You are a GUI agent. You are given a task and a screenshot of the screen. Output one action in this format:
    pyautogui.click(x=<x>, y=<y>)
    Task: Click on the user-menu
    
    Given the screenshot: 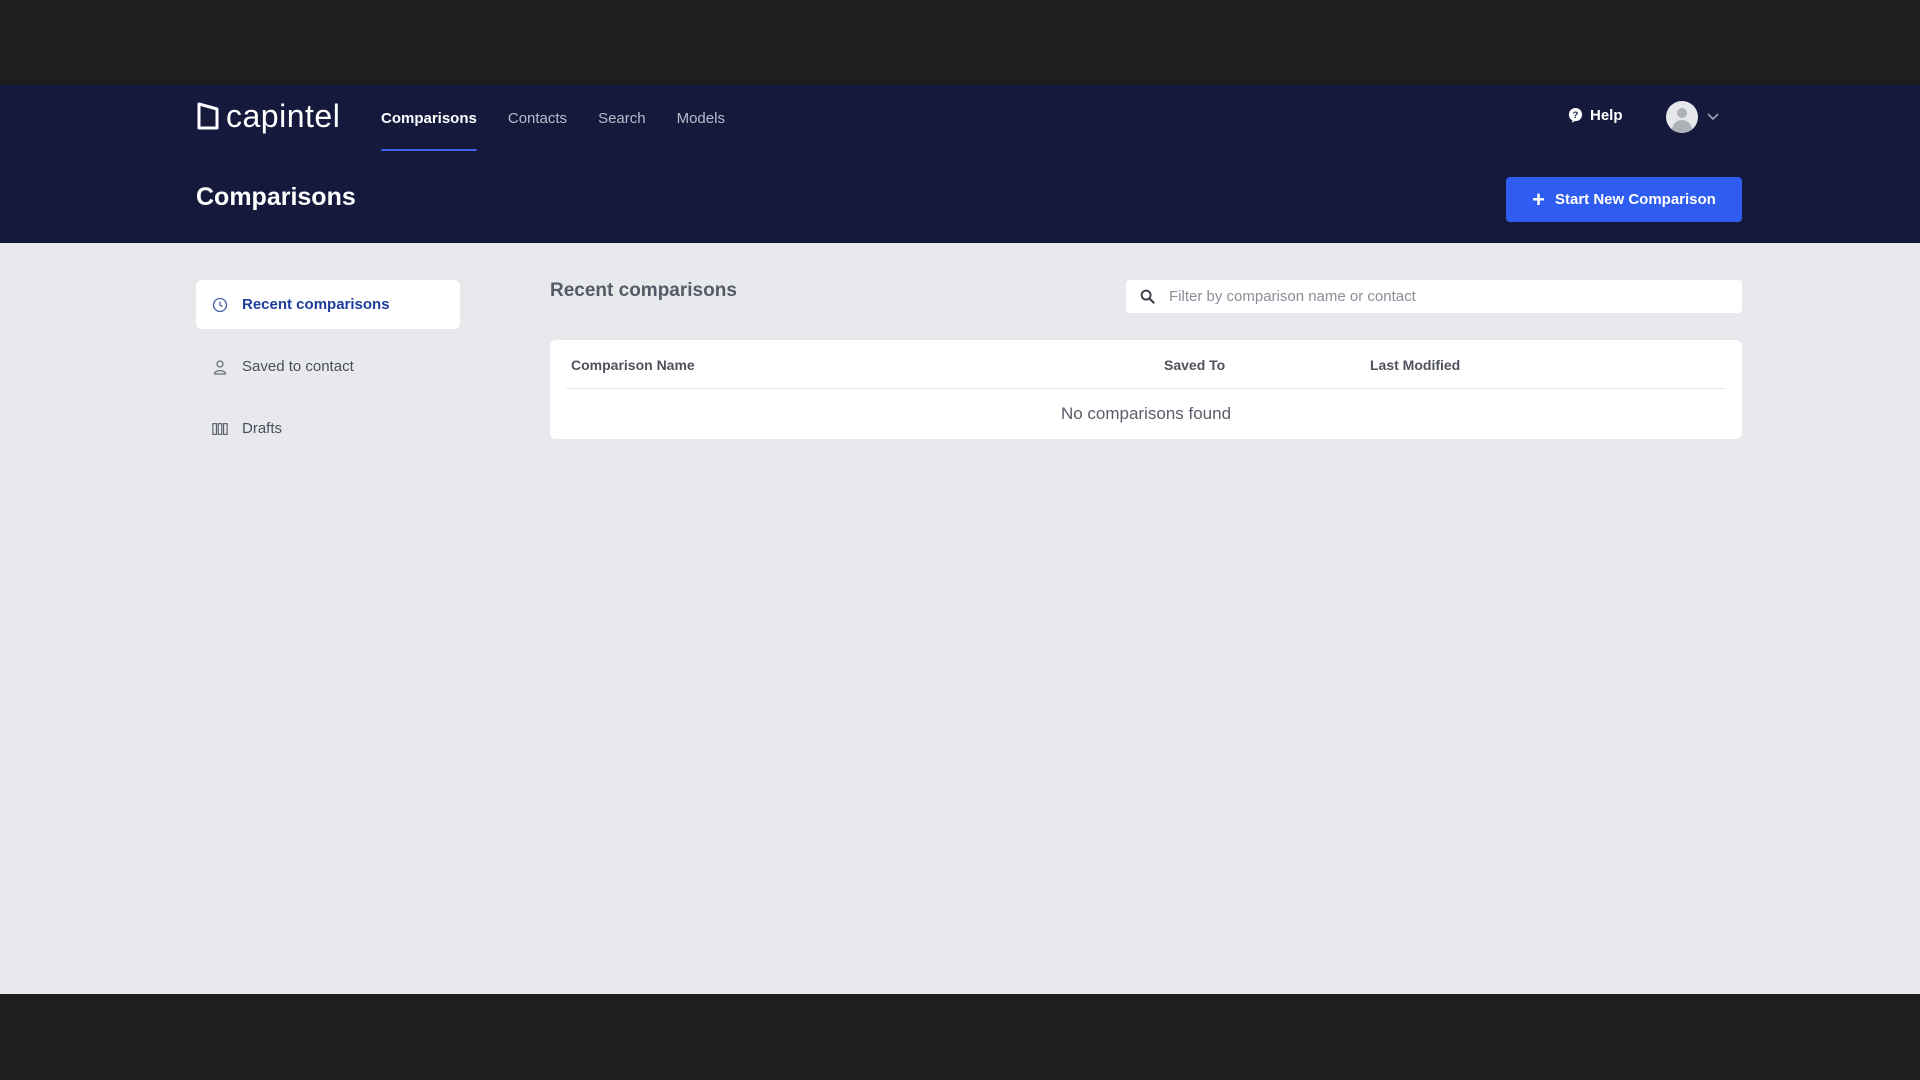 What is the action you would take?
    pyautogui.click(x=1692, y=117)
    